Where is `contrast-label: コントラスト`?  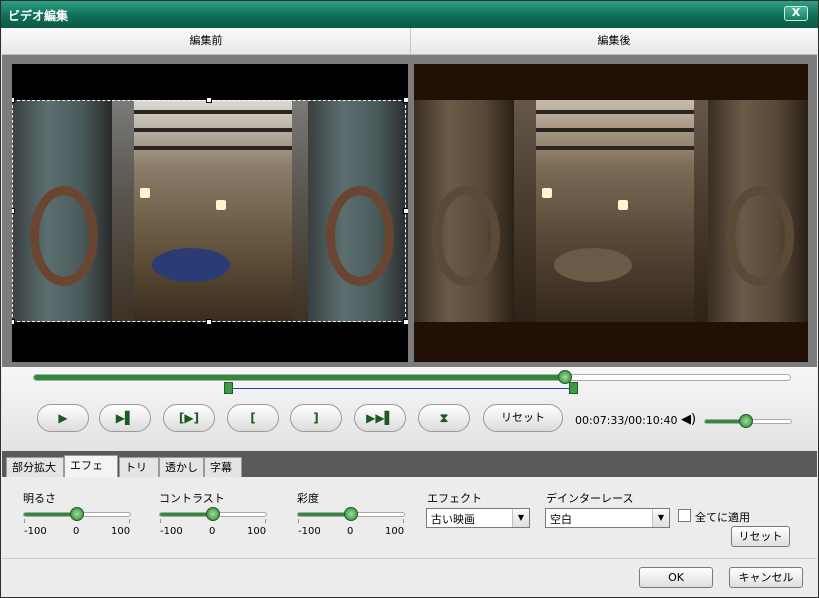 contrast-label: コントラスト is located at coordinates (192, 498).